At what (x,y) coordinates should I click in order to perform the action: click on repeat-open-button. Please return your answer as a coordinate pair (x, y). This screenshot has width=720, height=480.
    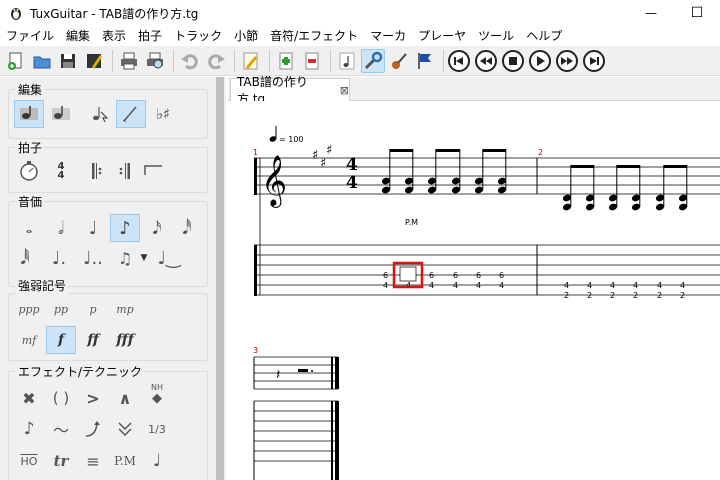
    Looking at the image, I should click on (97, 171).